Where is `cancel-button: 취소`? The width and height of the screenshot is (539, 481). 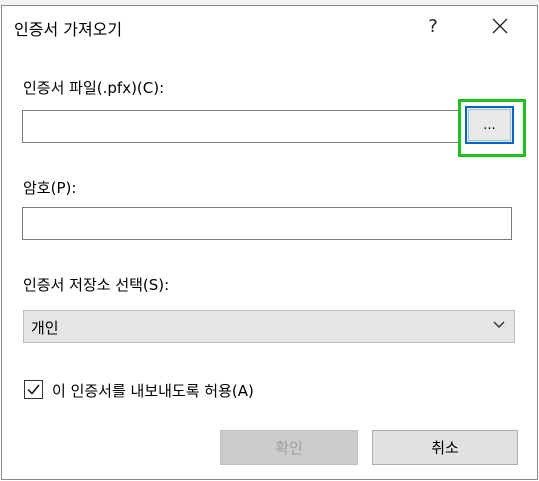
cancel-button: 취소 is located at coordinates (445, 447).